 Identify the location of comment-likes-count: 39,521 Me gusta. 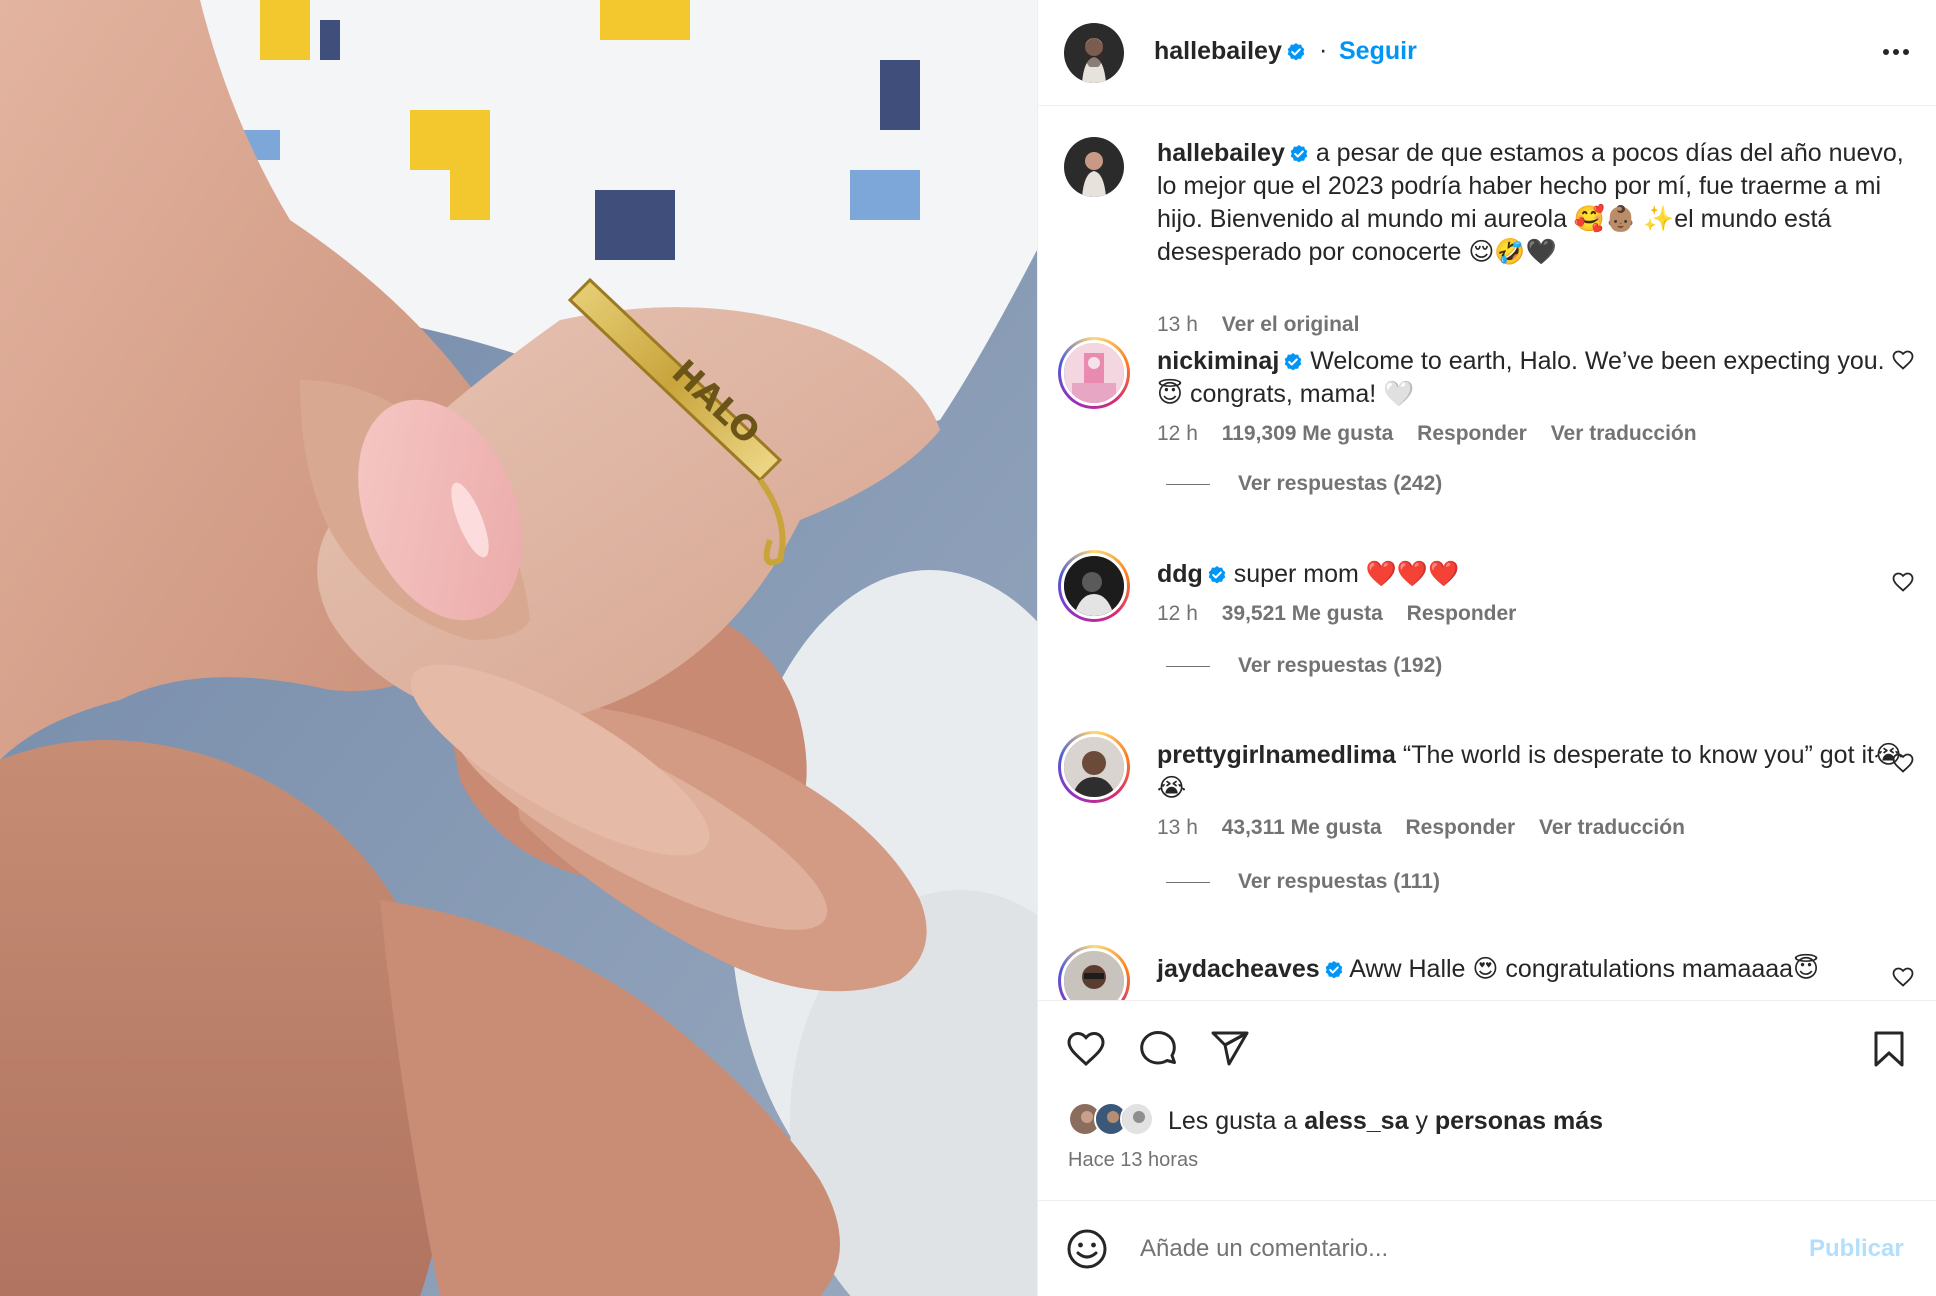
(1302, 613).